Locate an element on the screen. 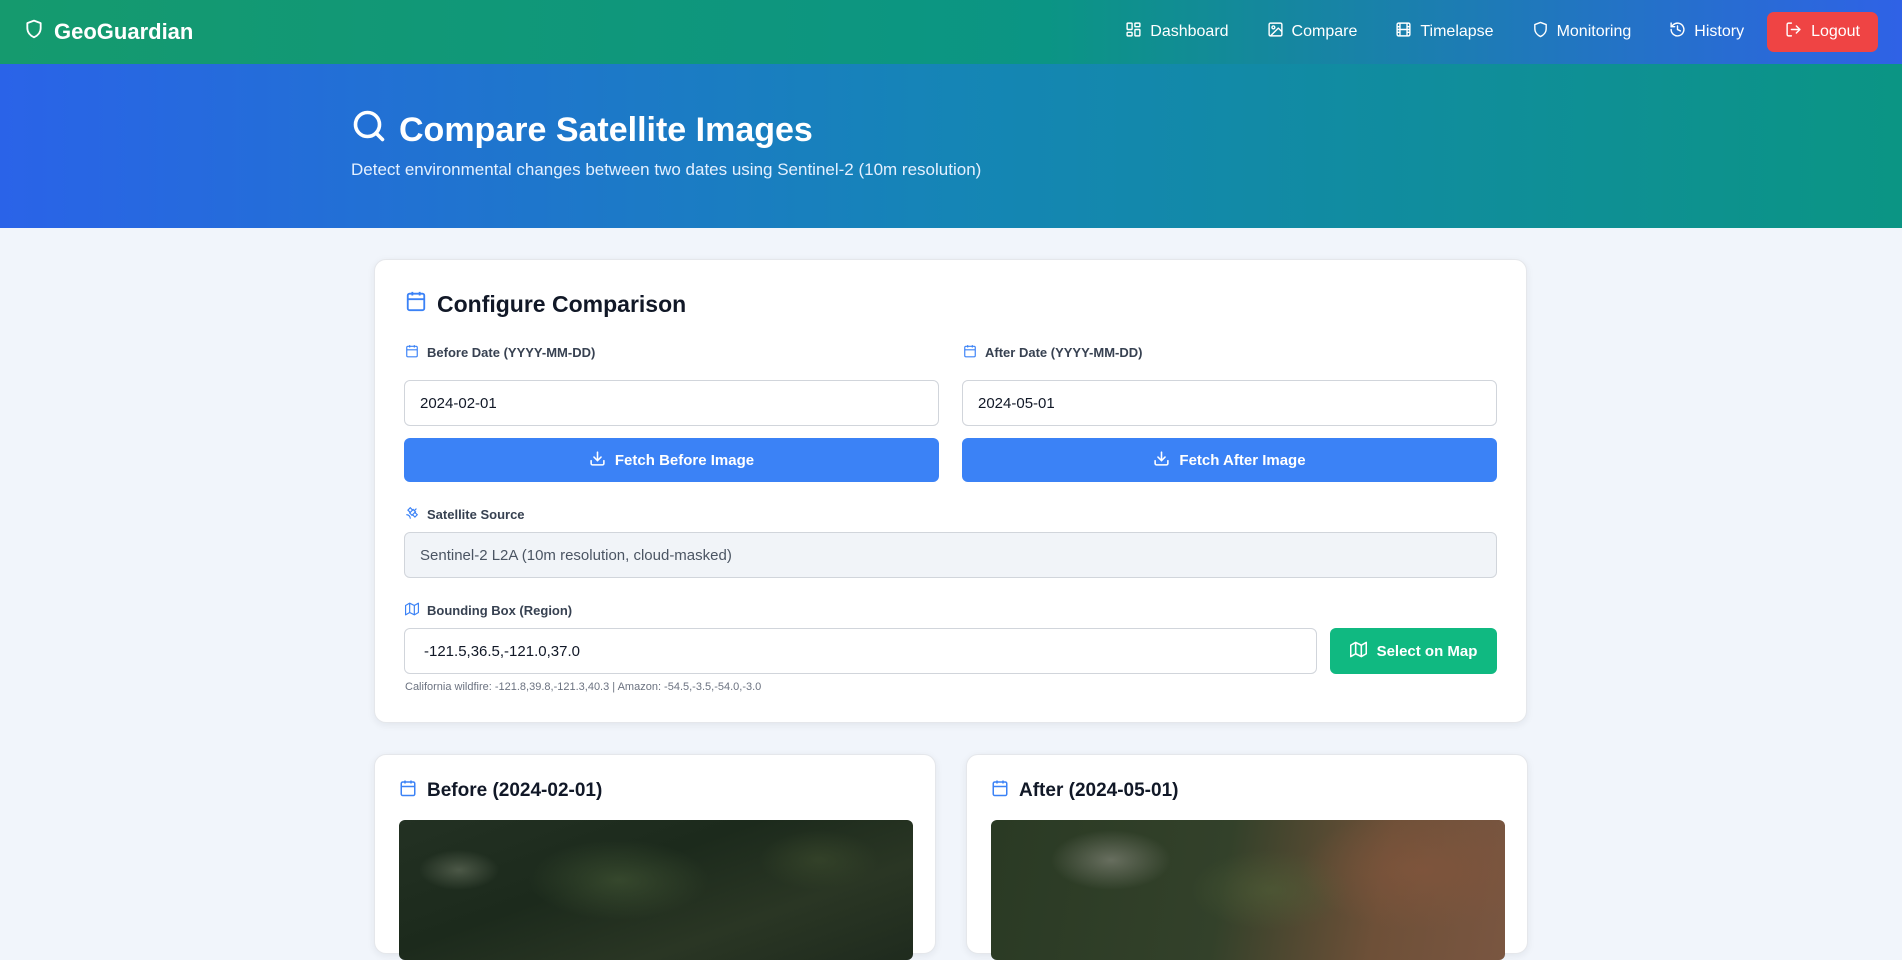 The width and height of the screenshot is (1902, 960). nav-link-history: History is located at coordinates (1706, 32).